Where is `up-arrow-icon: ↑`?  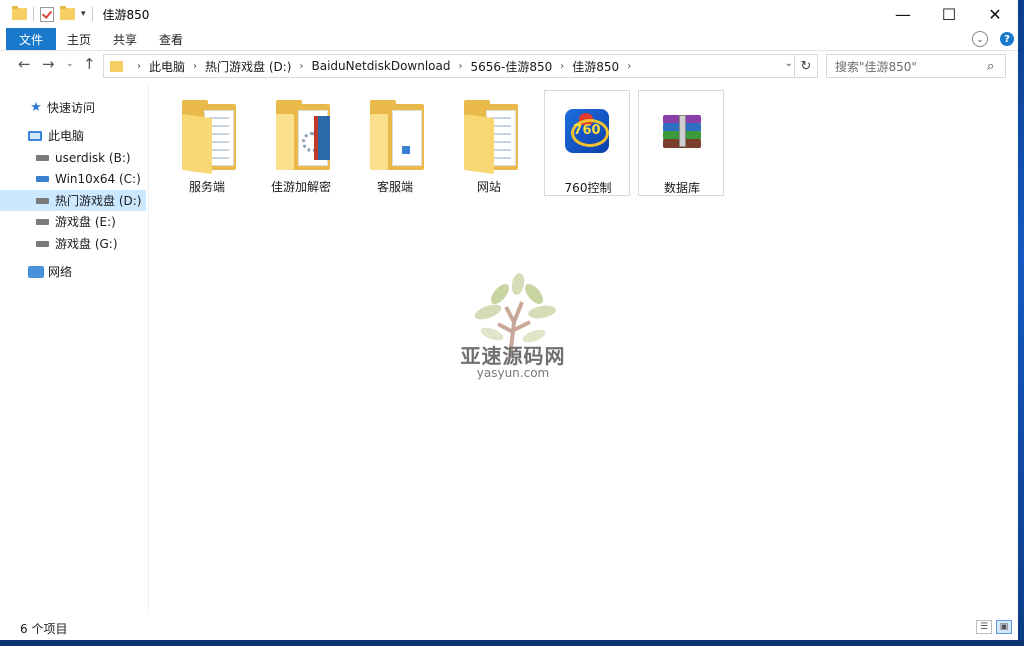 up-arrow-icon: ↑ is located at coordinates (89, 64).